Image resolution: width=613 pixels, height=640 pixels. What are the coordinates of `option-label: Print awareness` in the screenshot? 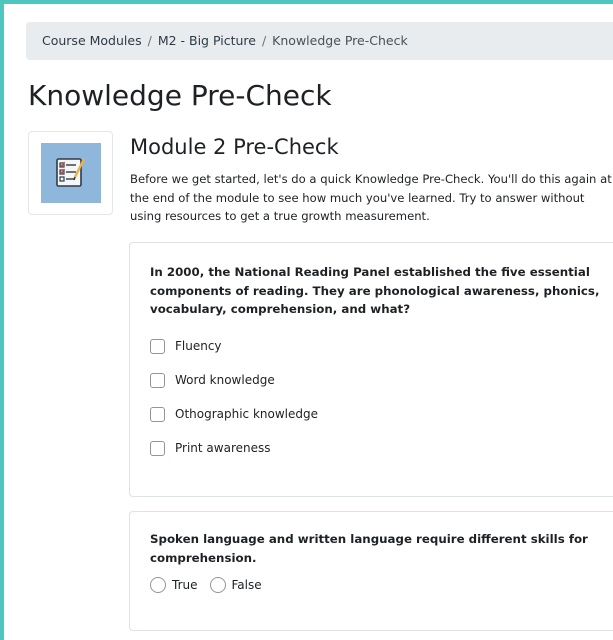 It's located at (223, 448).